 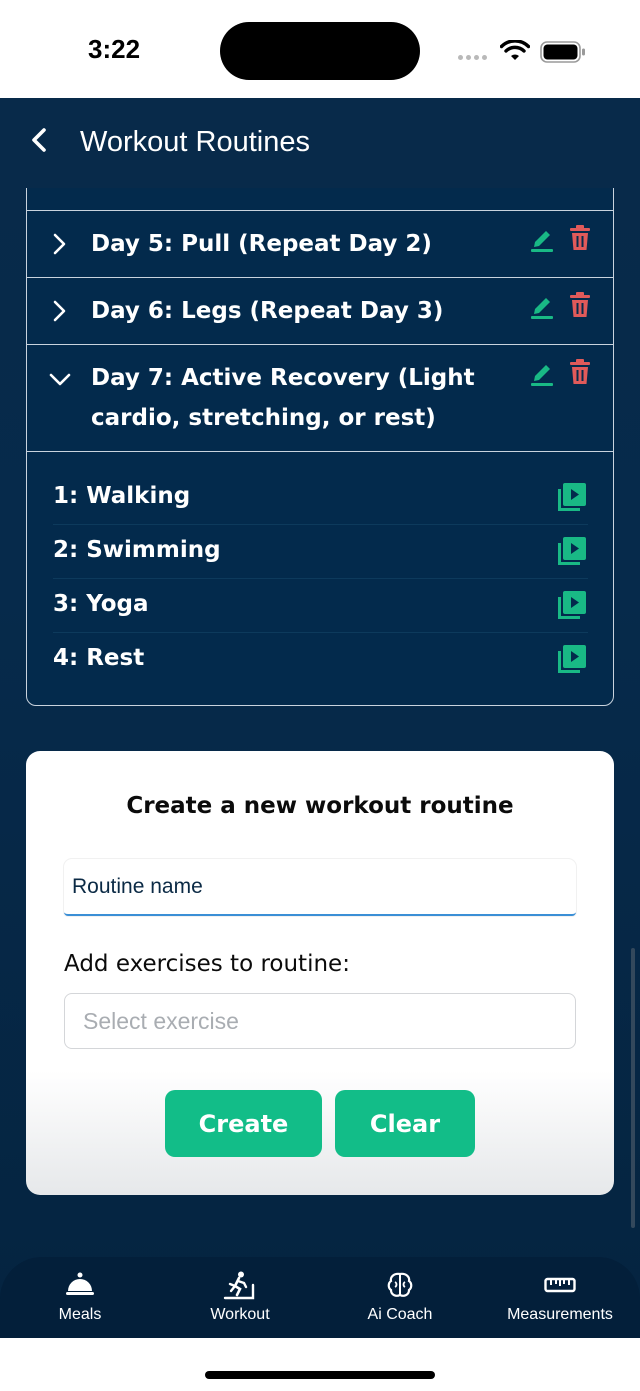 I want to click on exercise-label: 3: Yoga, so click(x=101, y=604).